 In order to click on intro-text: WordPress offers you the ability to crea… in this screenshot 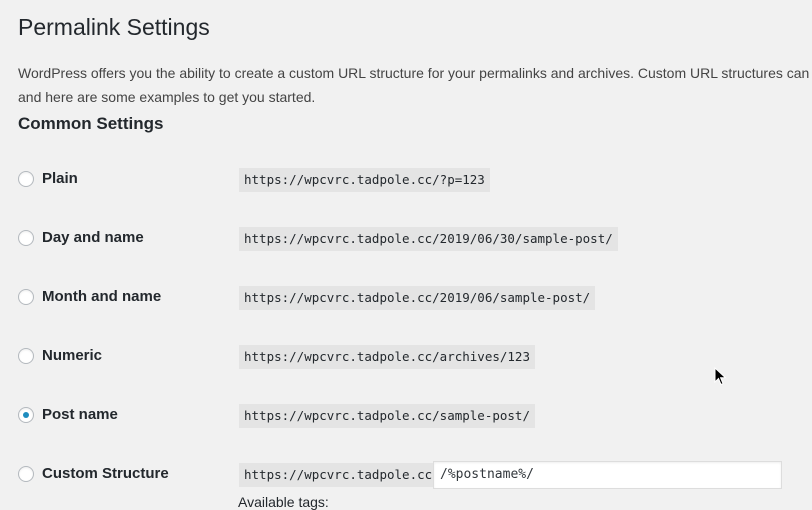, I will do `click(415, 85)`.